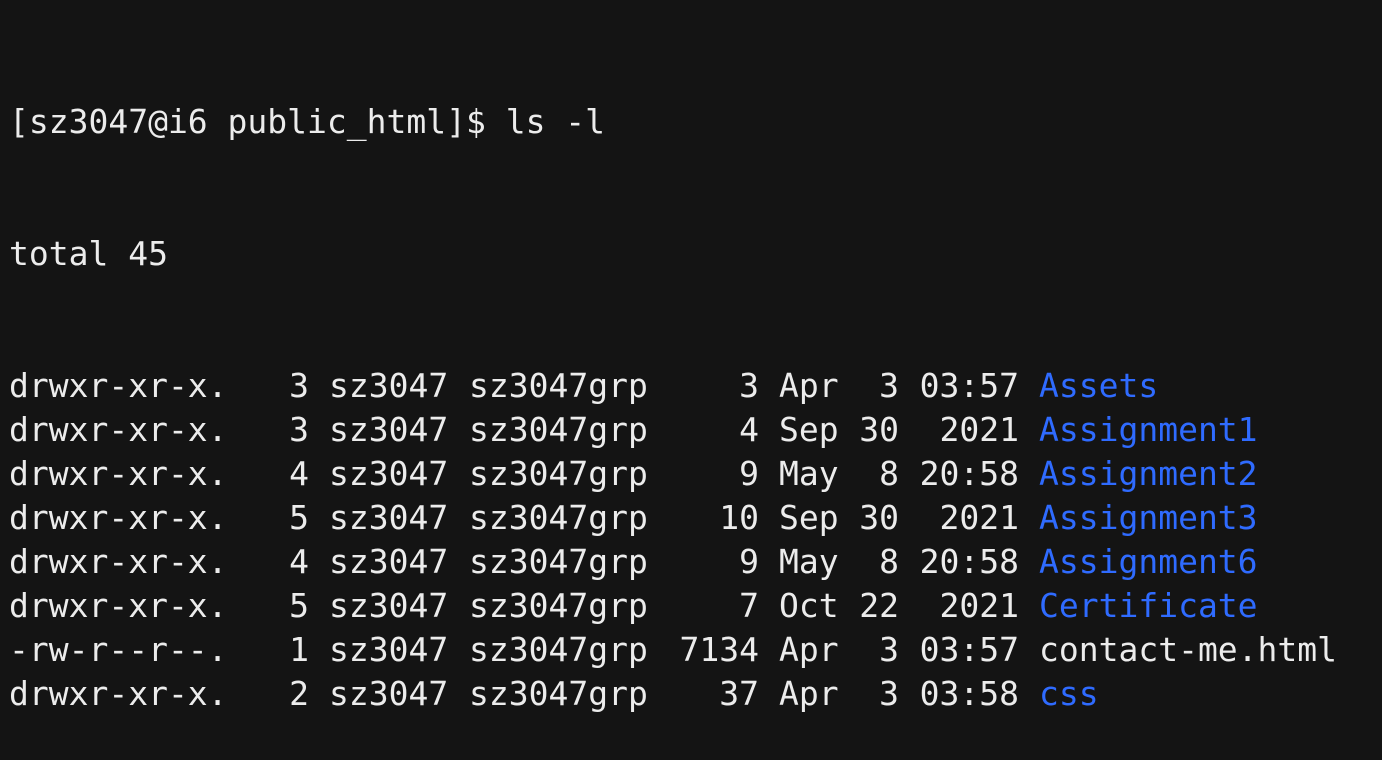 Image resolution: width=1382 pixels, height=760 pixels. What do you see at coordinates (88, 253) in the screenshot?
I see `total-line: total 45` at bounding box center [88, 253].